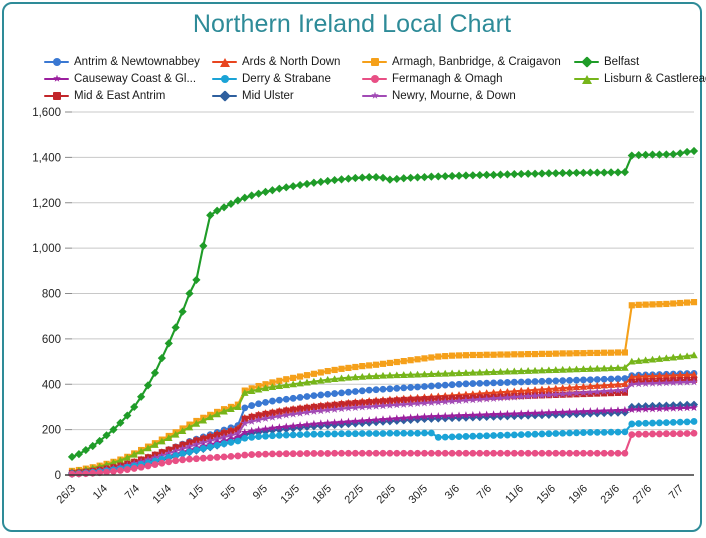  Describe the element at coordinates (51, 385) in the screenshot. I see `y-axis-tick-label: 400` at that location.